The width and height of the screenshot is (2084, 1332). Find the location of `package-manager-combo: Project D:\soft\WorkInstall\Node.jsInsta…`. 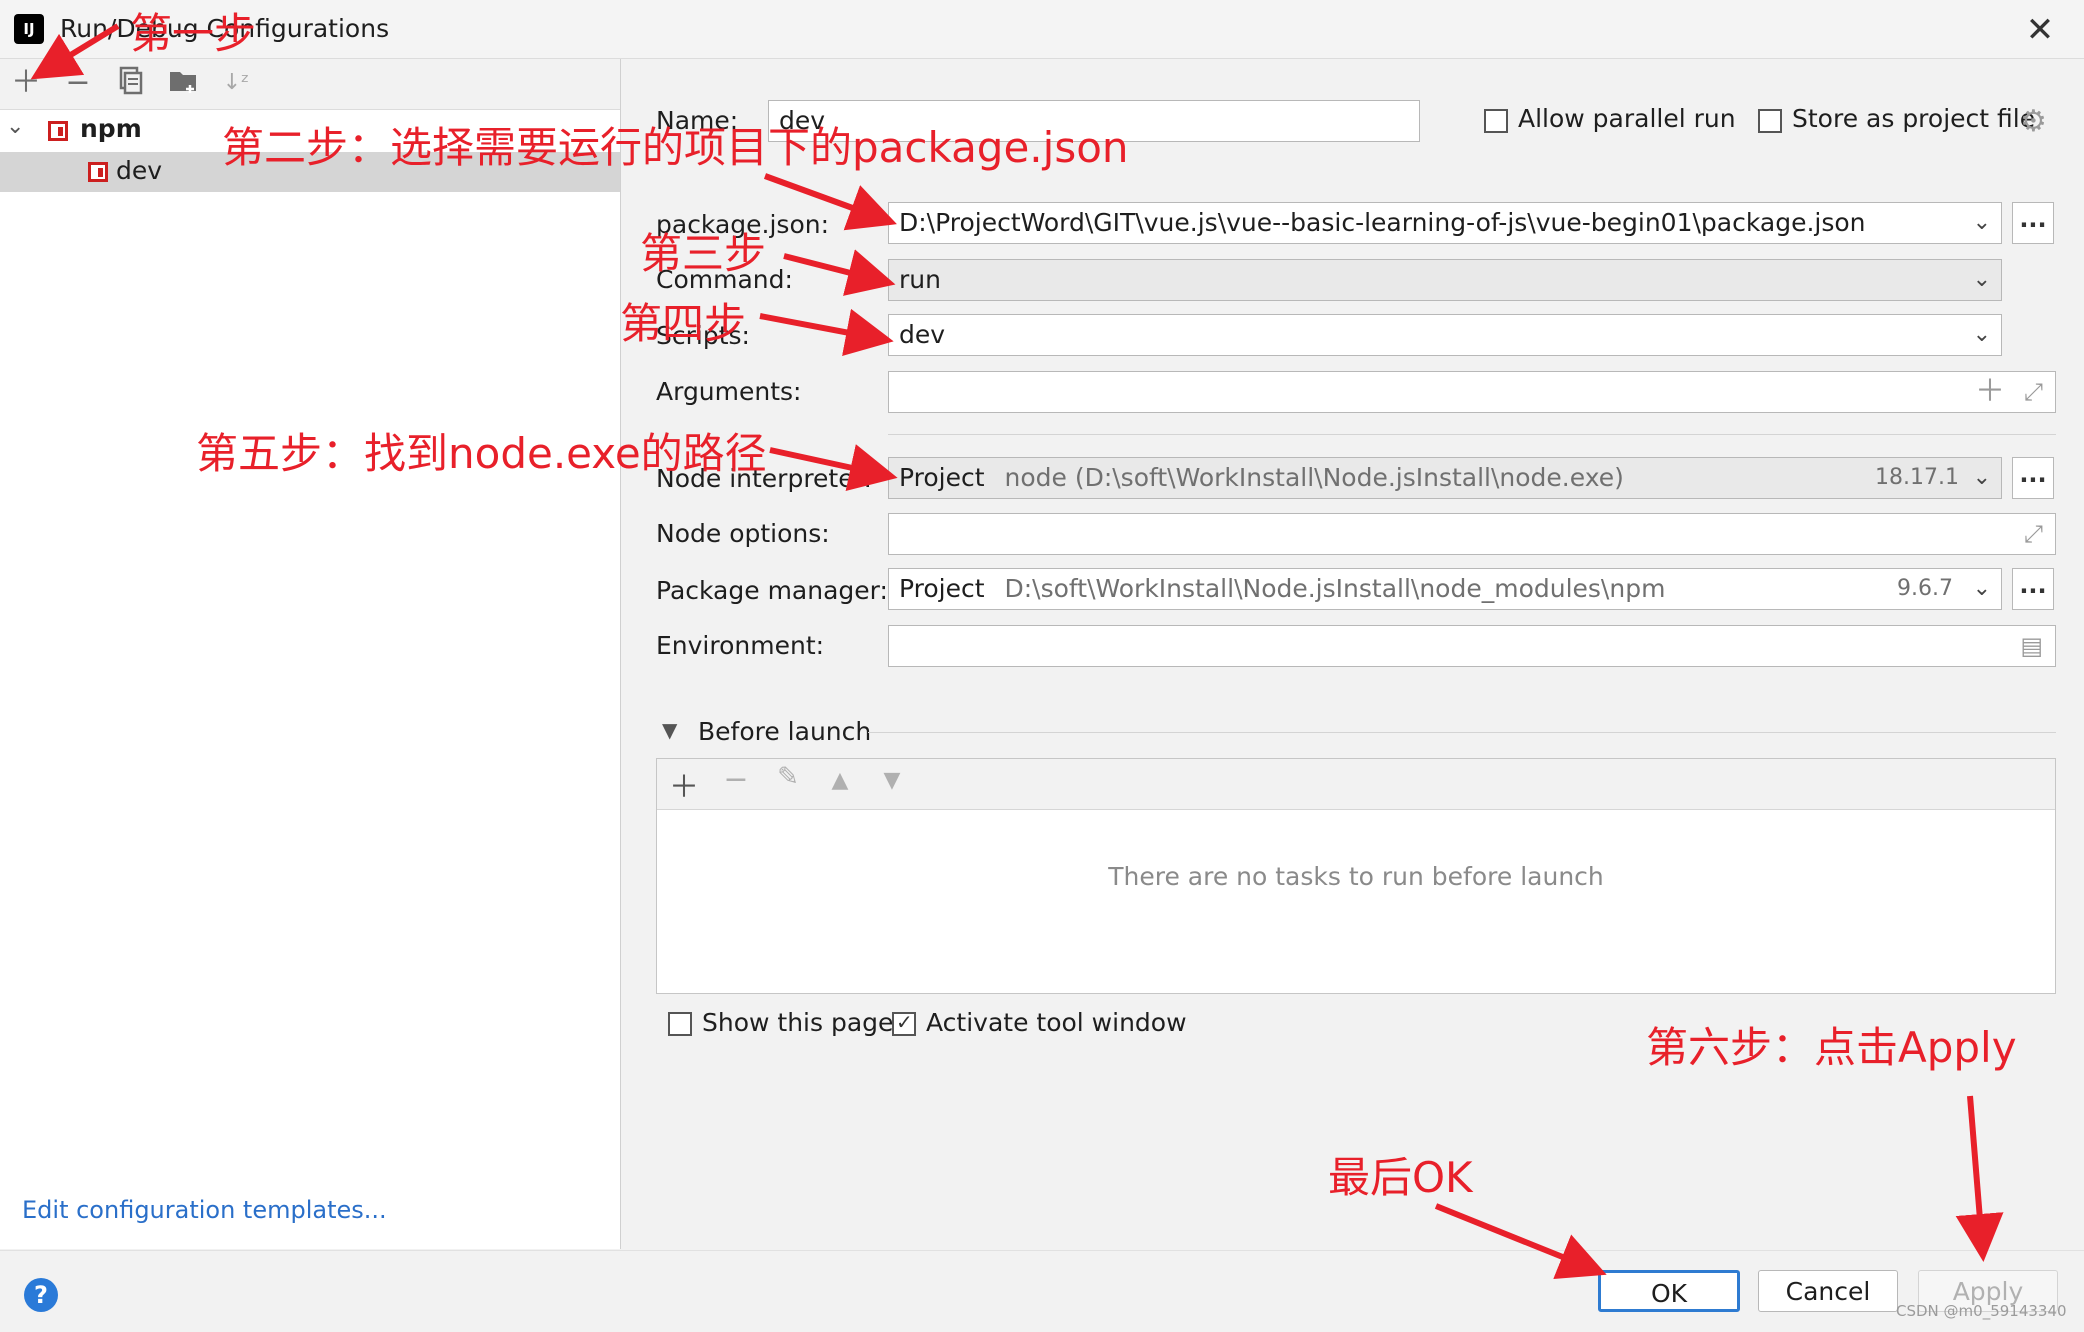

package-manager-combo: Project D:\soft\WorkInstall\Node.jsInsta… is located at coordinates (1445, 589).